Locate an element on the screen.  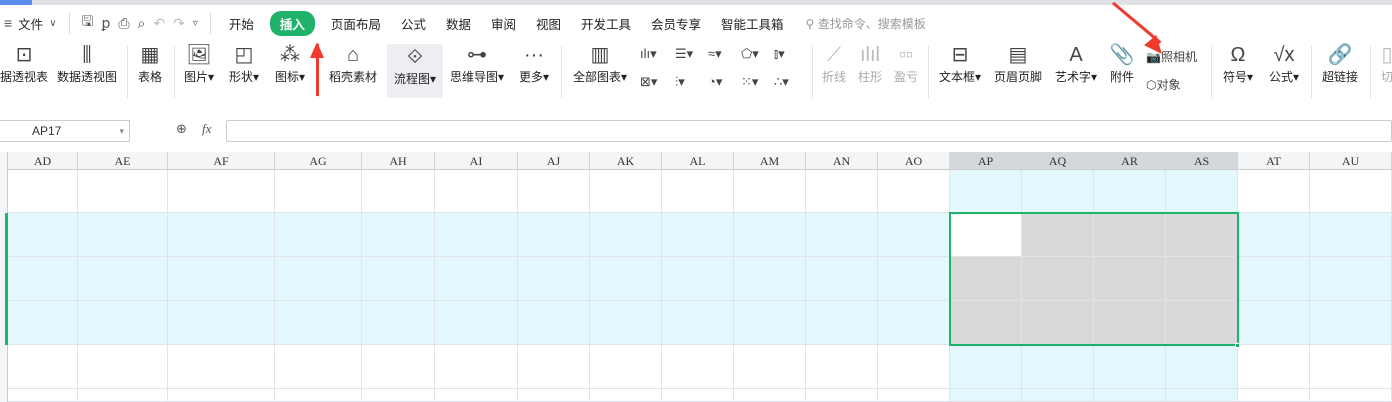
column-header-an: AN is located at coordinates (842, 161).